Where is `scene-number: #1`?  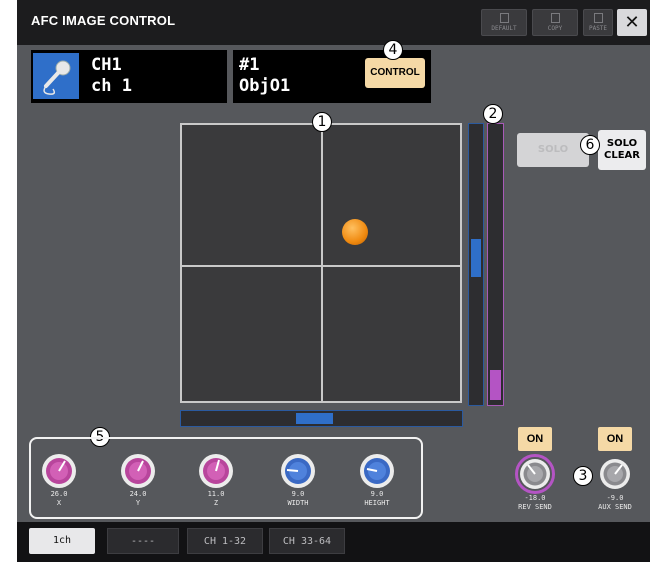 scene-number: #1 is located at coordinates (249, 65).